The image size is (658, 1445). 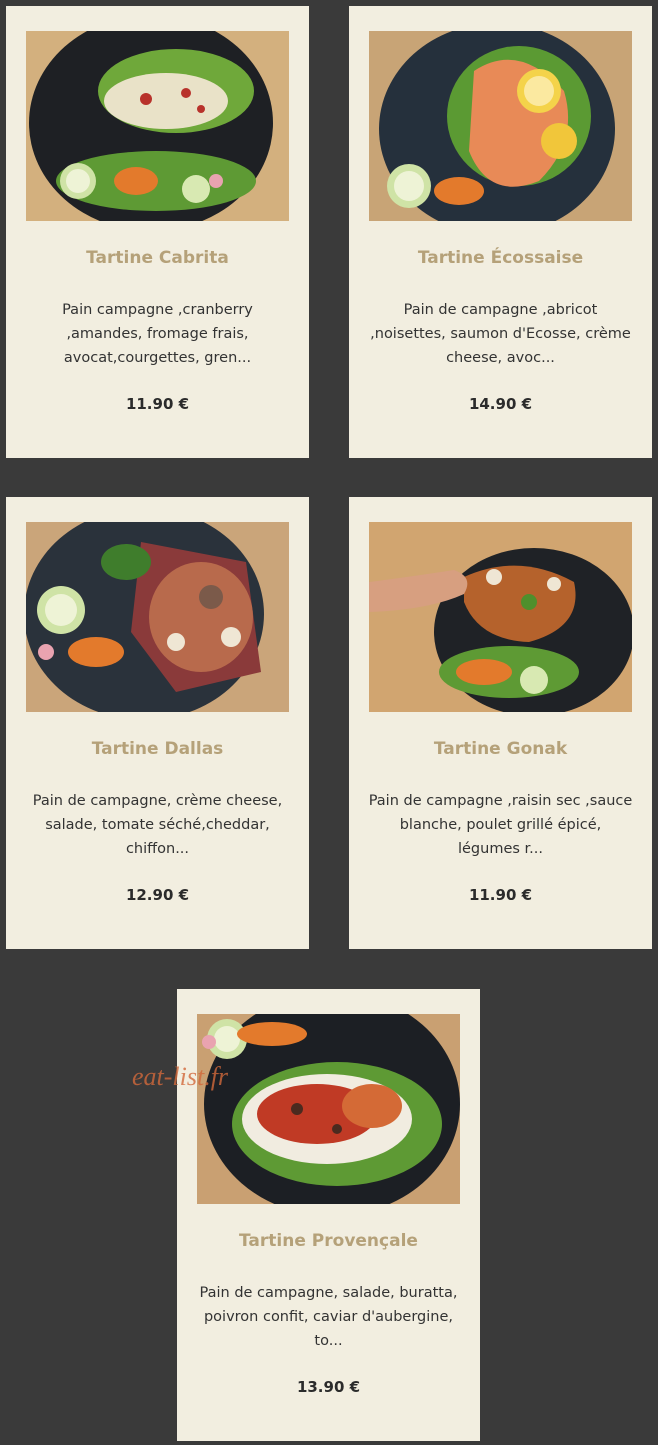 What do you see at coordinates (157, 258) in the screenshot?
I see `dish-title: Tartine Cabrita` at bounding box center [157, 258].